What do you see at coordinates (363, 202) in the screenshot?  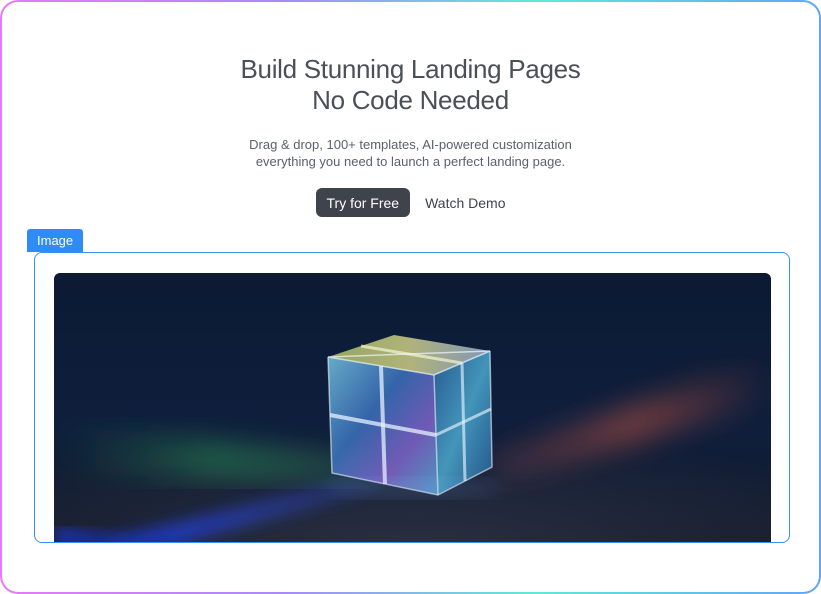 I see `try-for-free-button: Try for Free` at bounding box center [363, 202].